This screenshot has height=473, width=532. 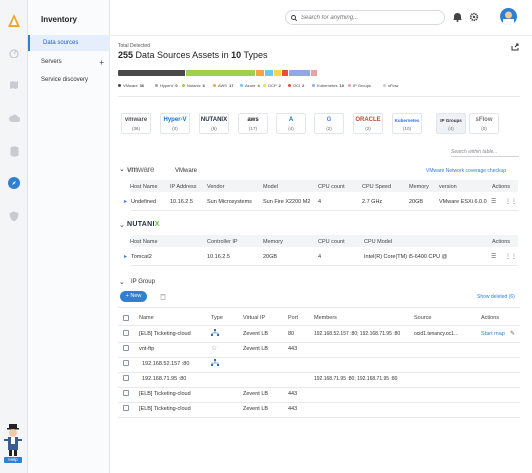 I want to click on virtual-ip-cell: Zevent LB, so click(x=256, y=334).